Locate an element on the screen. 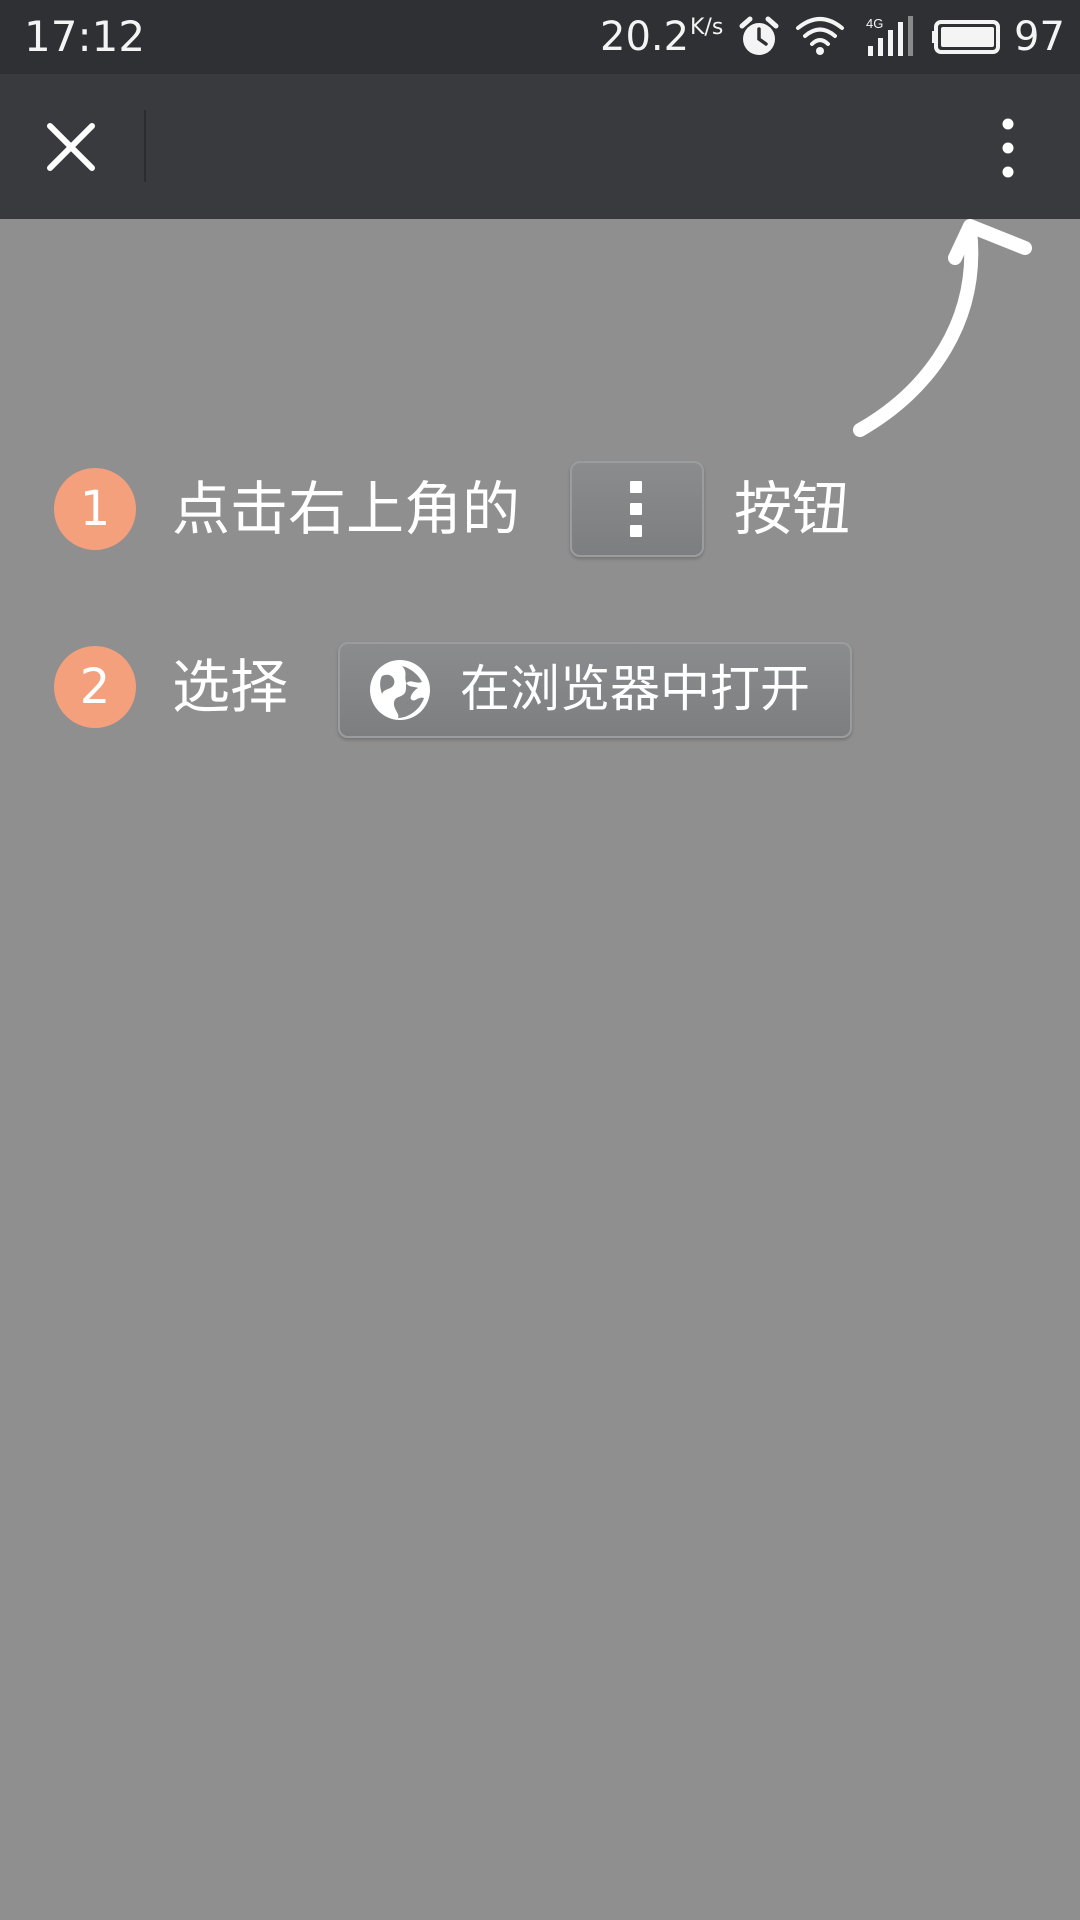 The width and height of the screenshot is (1080, 1920). step-2-text-before: 选择 is located at coordinates (230, 687).